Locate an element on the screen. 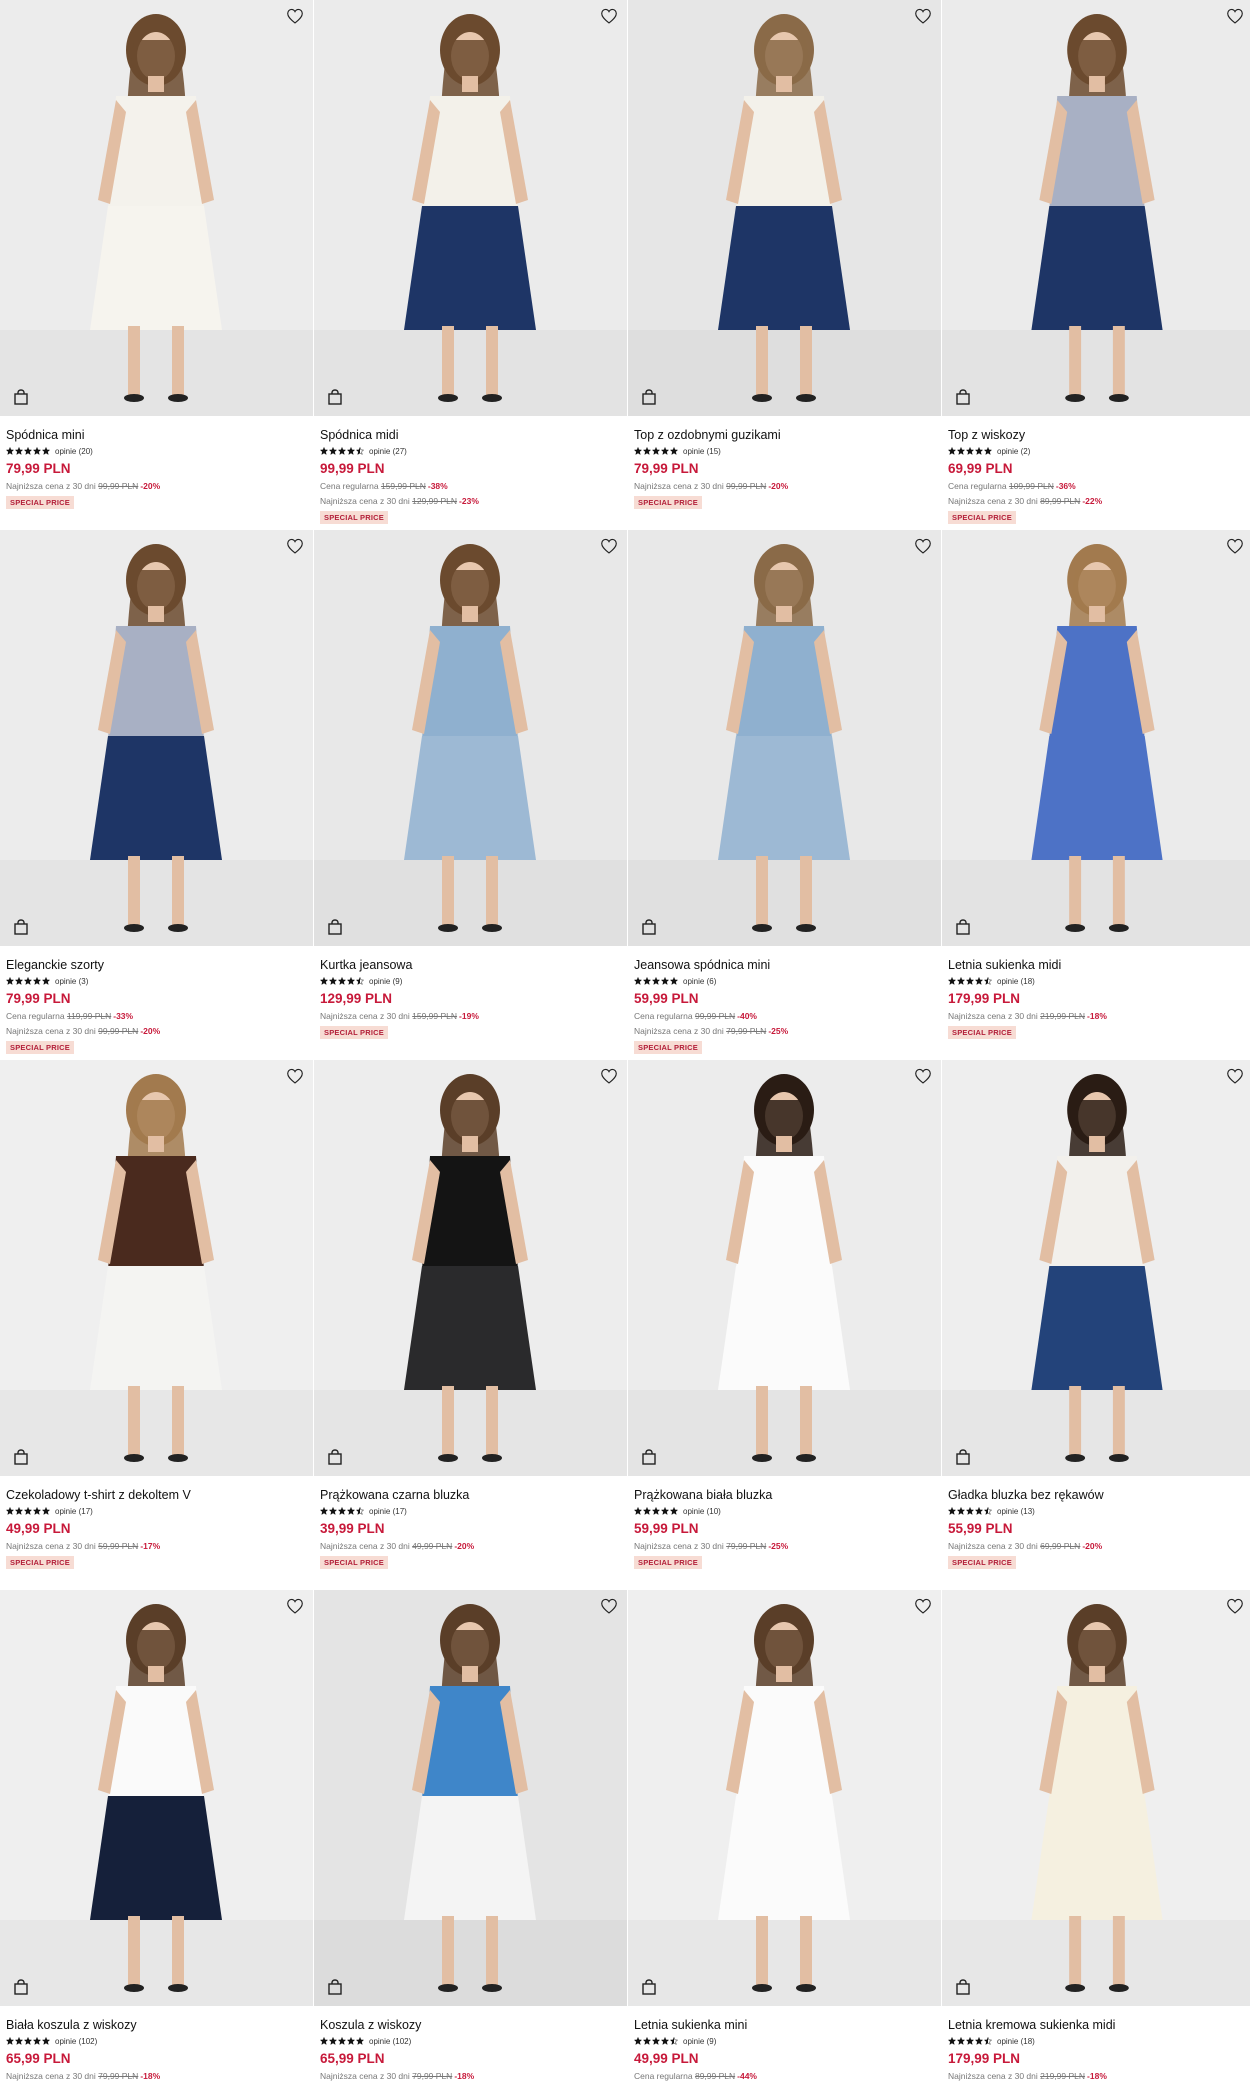  review-count: opinie (10) is located at coordinates (702, 1511).